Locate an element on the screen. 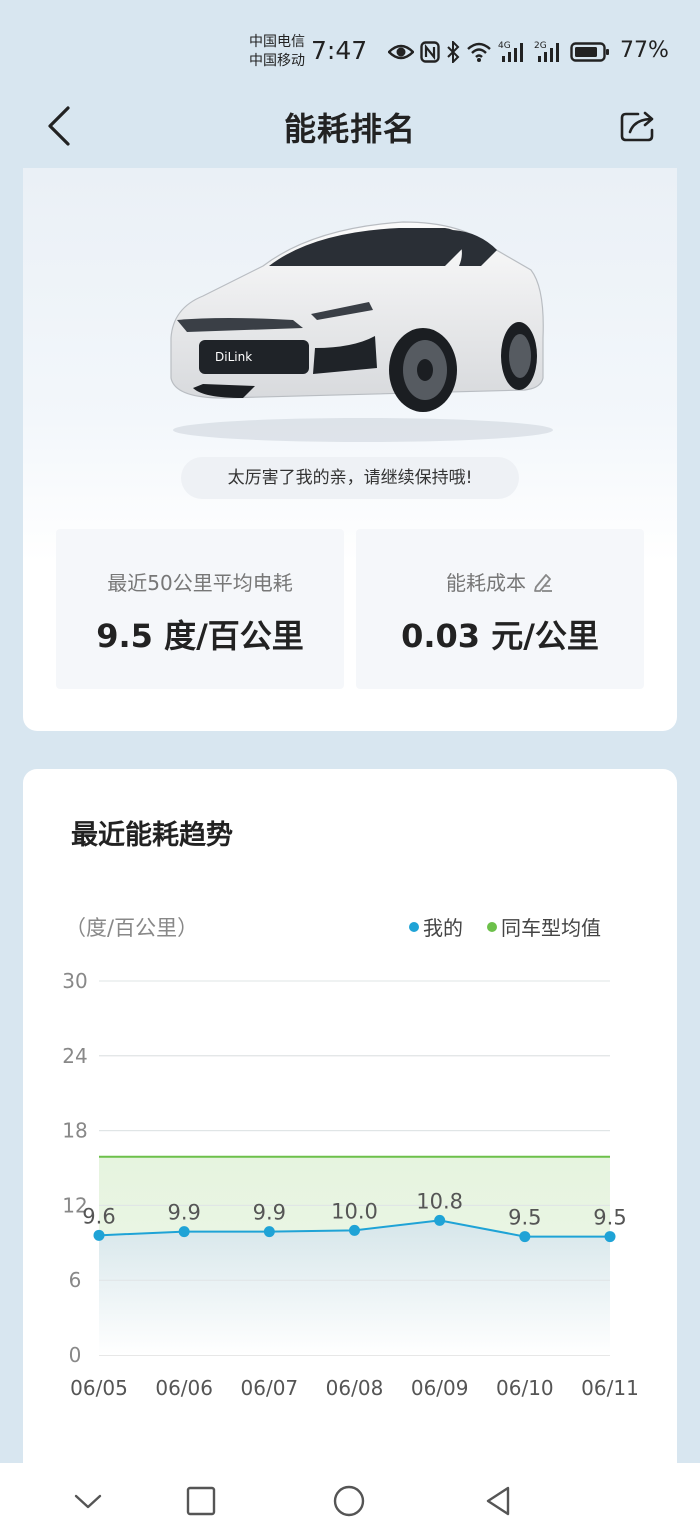  x-tick-label: 06/09 is located at coordinates (440, 1388).